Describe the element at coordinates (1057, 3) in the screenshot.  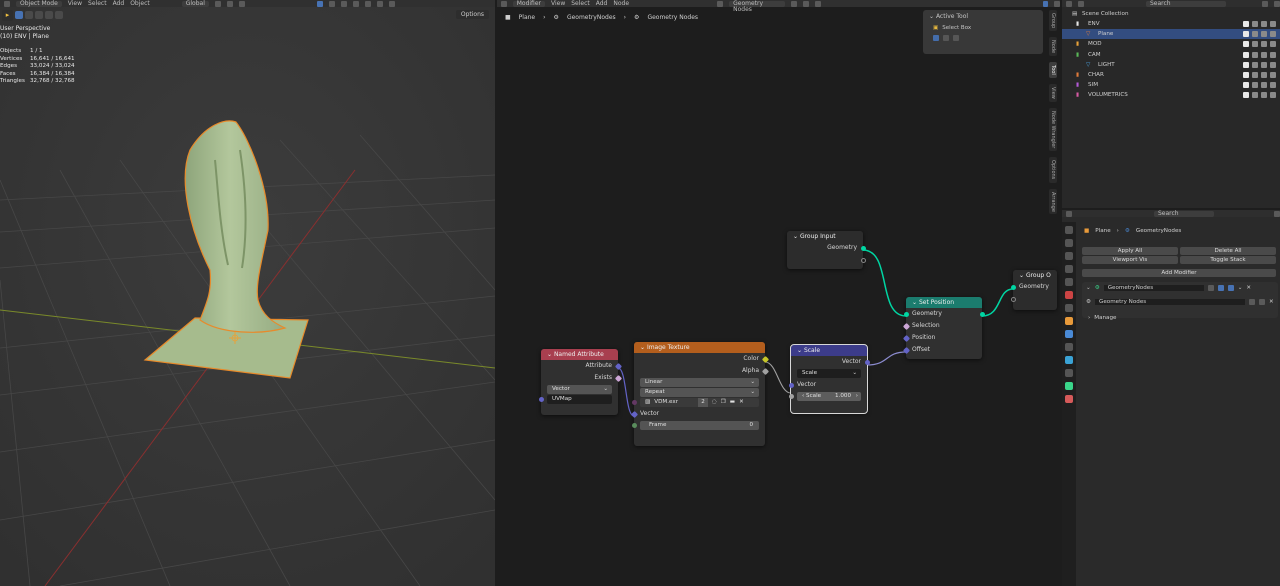
I see `header-overflow-icon` at that location.